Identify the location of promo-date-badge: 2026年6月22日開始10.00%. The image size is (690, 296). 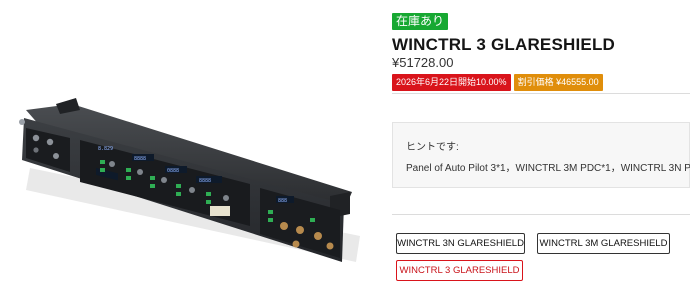
(451, 82).